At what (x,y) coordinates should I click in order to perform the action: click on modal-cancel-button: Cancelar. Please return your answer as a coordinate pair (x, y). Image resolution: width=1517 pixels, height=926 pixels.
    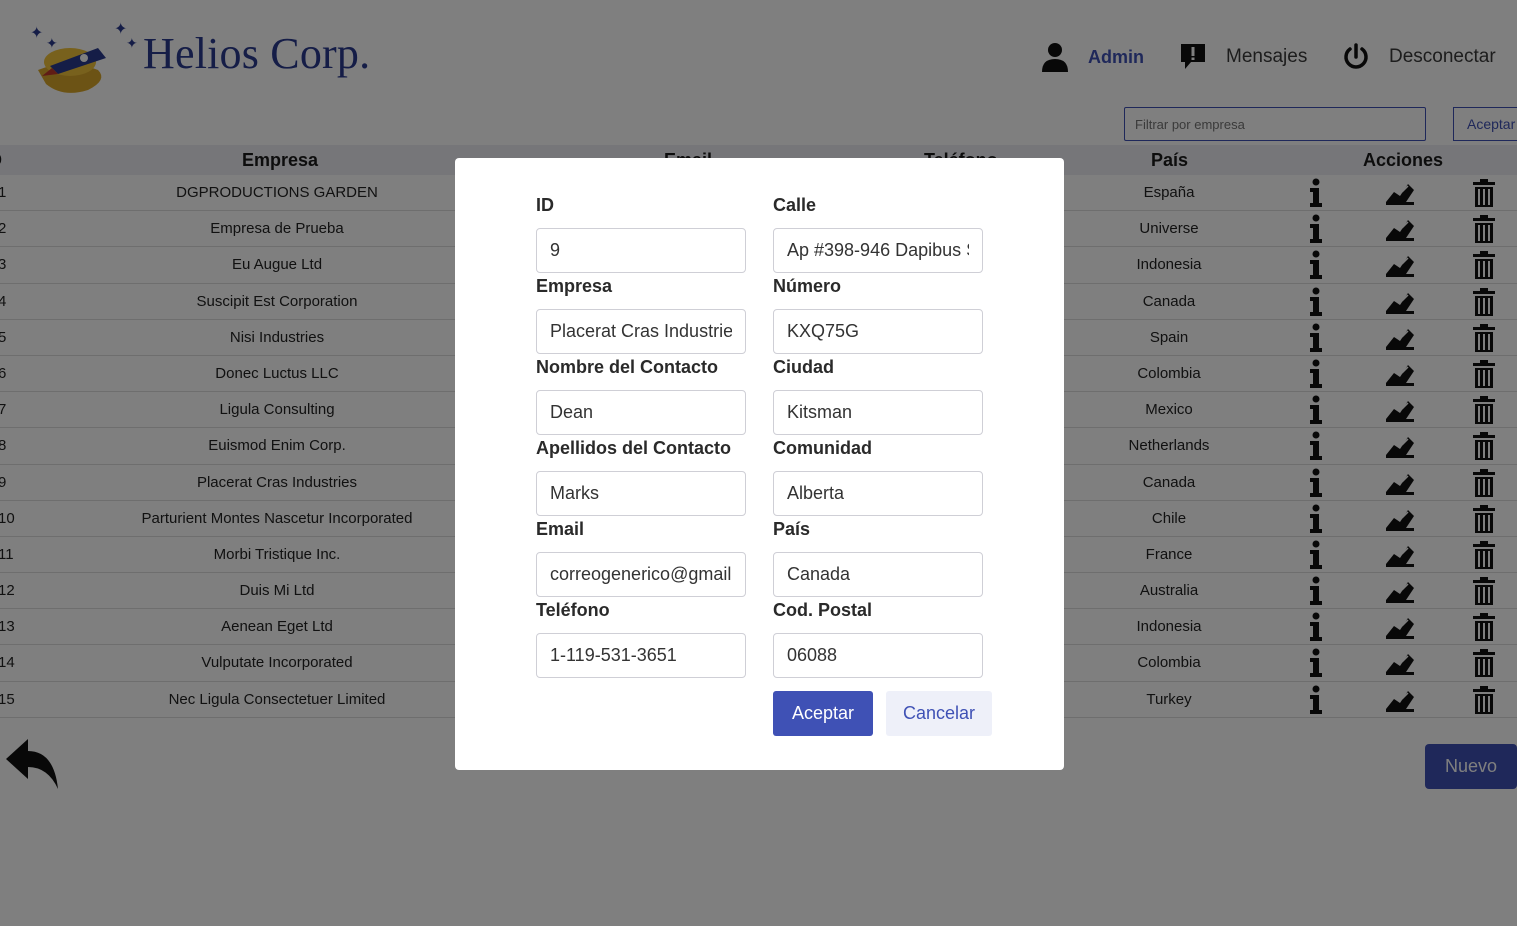
    Looking at the image, I should click on (939, 713).